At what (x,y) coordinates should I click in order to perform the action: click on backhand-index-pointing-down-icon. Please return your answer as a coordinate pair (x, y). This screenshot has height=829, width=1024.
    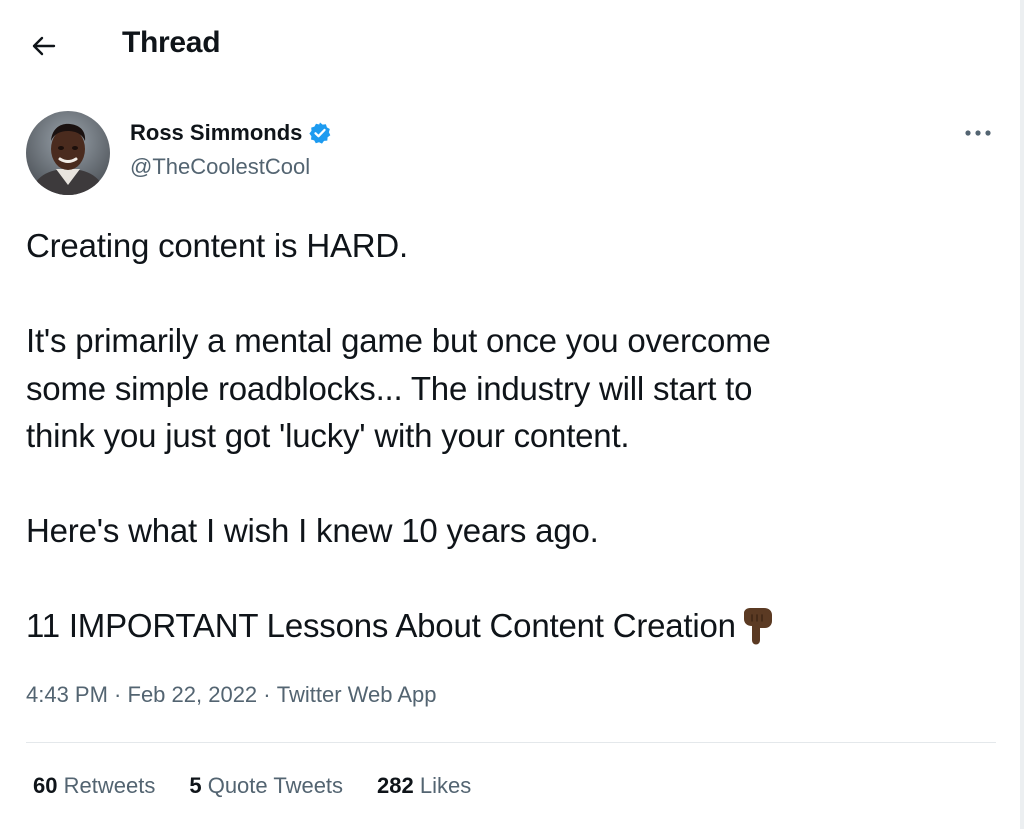
    Looking at the image, I should click on (757, 632).